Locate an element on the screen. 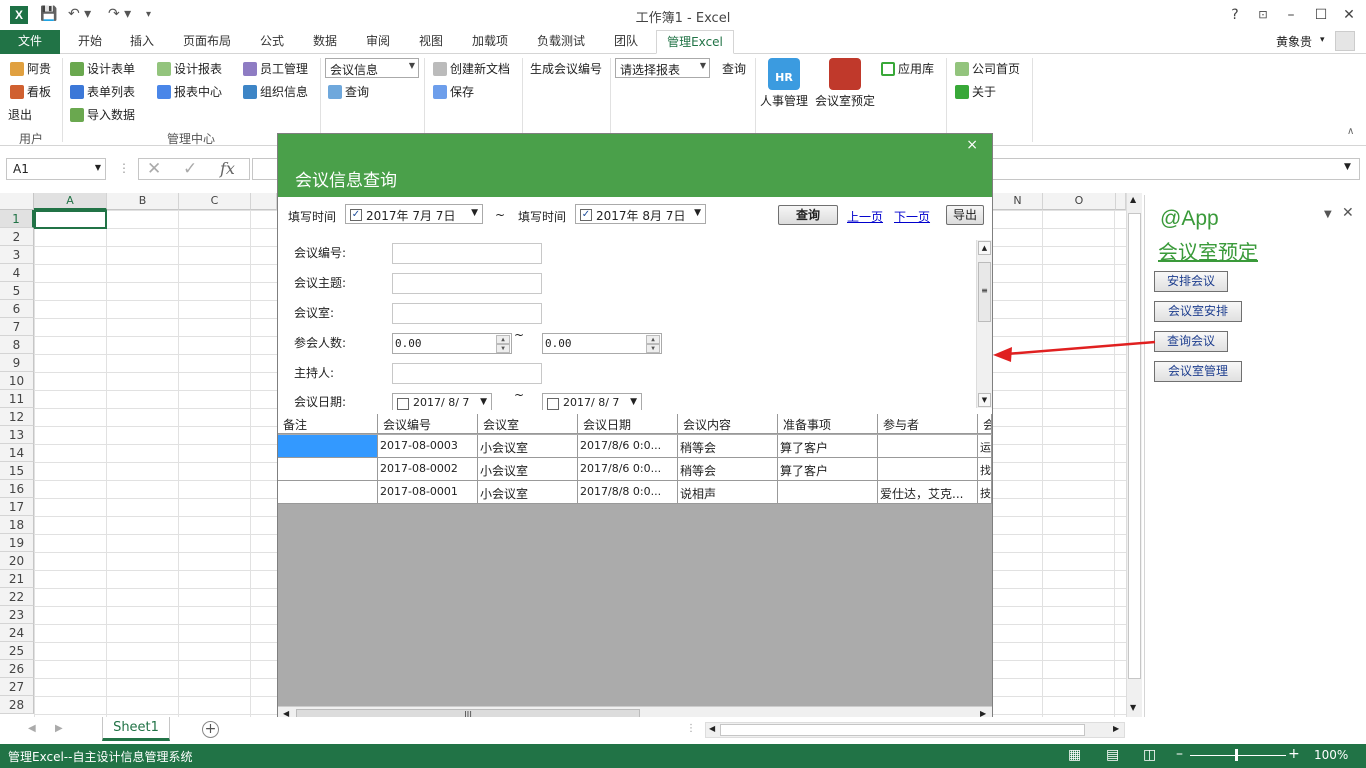 The width and height of the screenshot is (1366, 768). room-schedule-button: 会议室安排 is located at coordinates (1198, 311).